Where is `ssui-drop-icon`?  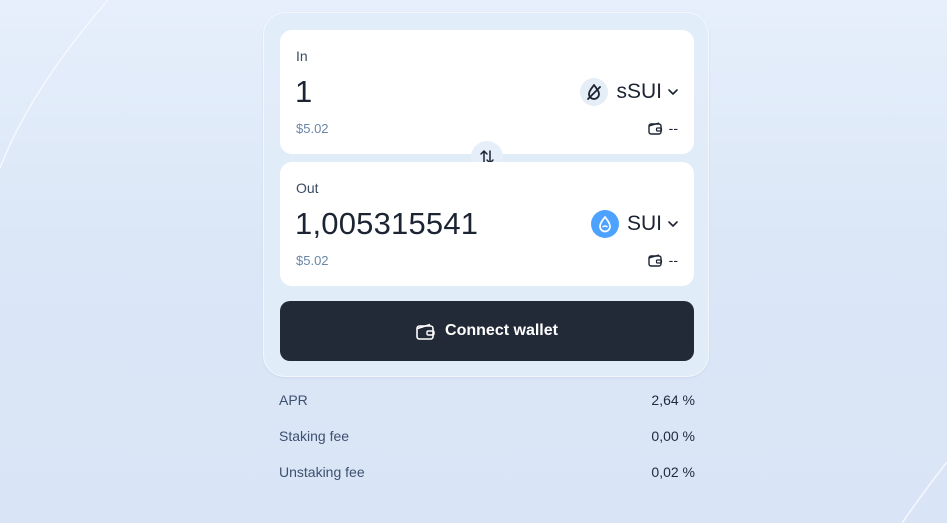
ssui-drop-icon is located at coordinates (594, 92).